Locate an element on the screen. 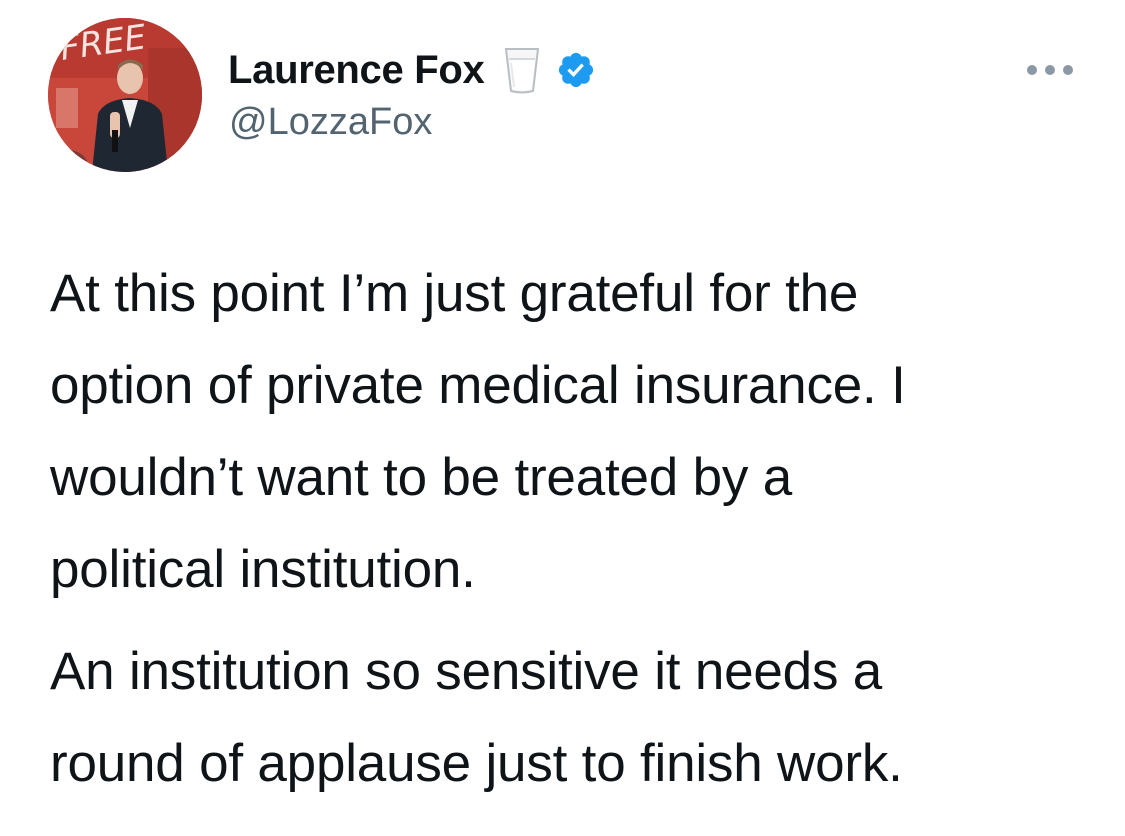  author-name-row: Laurence Fox is located at coordinates (412, 70).